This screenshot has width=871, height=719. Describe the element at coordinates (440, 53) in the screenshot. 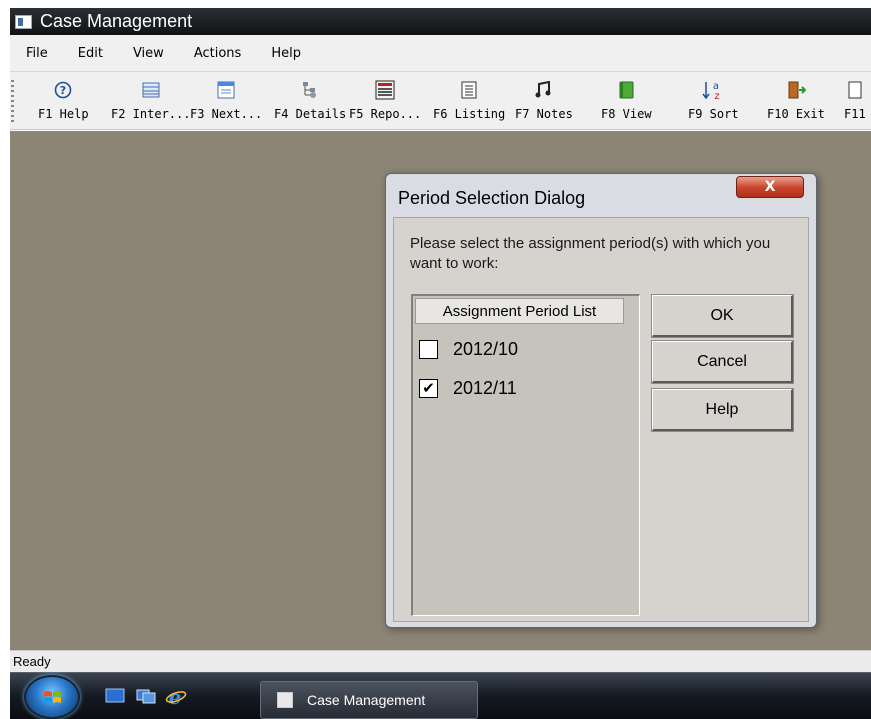

I see `menu-bar: File Edit View Actions Help` at that location.